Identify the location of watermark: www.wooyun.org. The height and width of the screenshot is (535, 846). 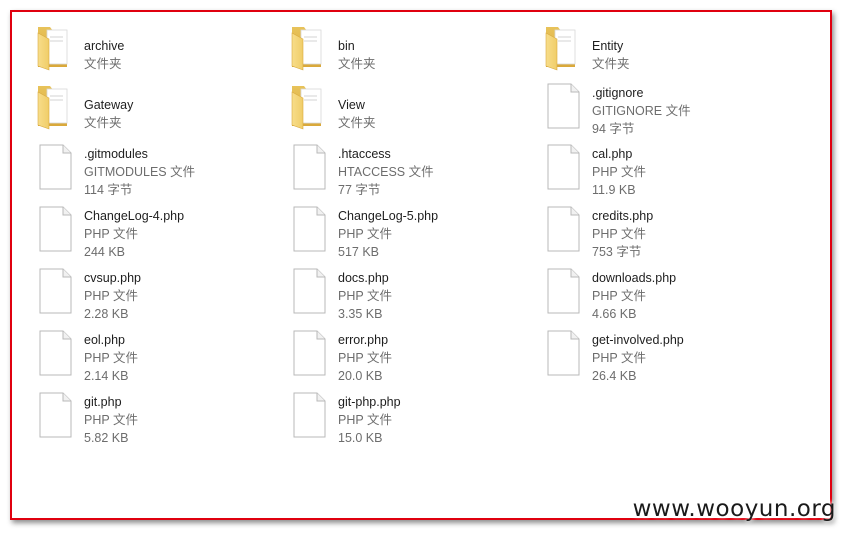
(734, 509).